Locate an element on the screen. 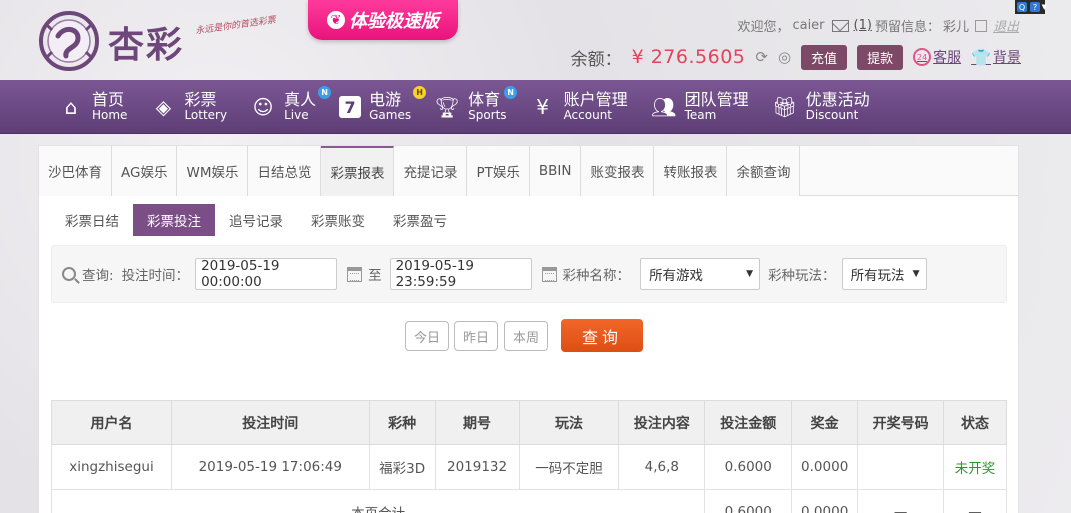  lottery-select: 所有游戏 ▼ is located at coordinates (700, 274).